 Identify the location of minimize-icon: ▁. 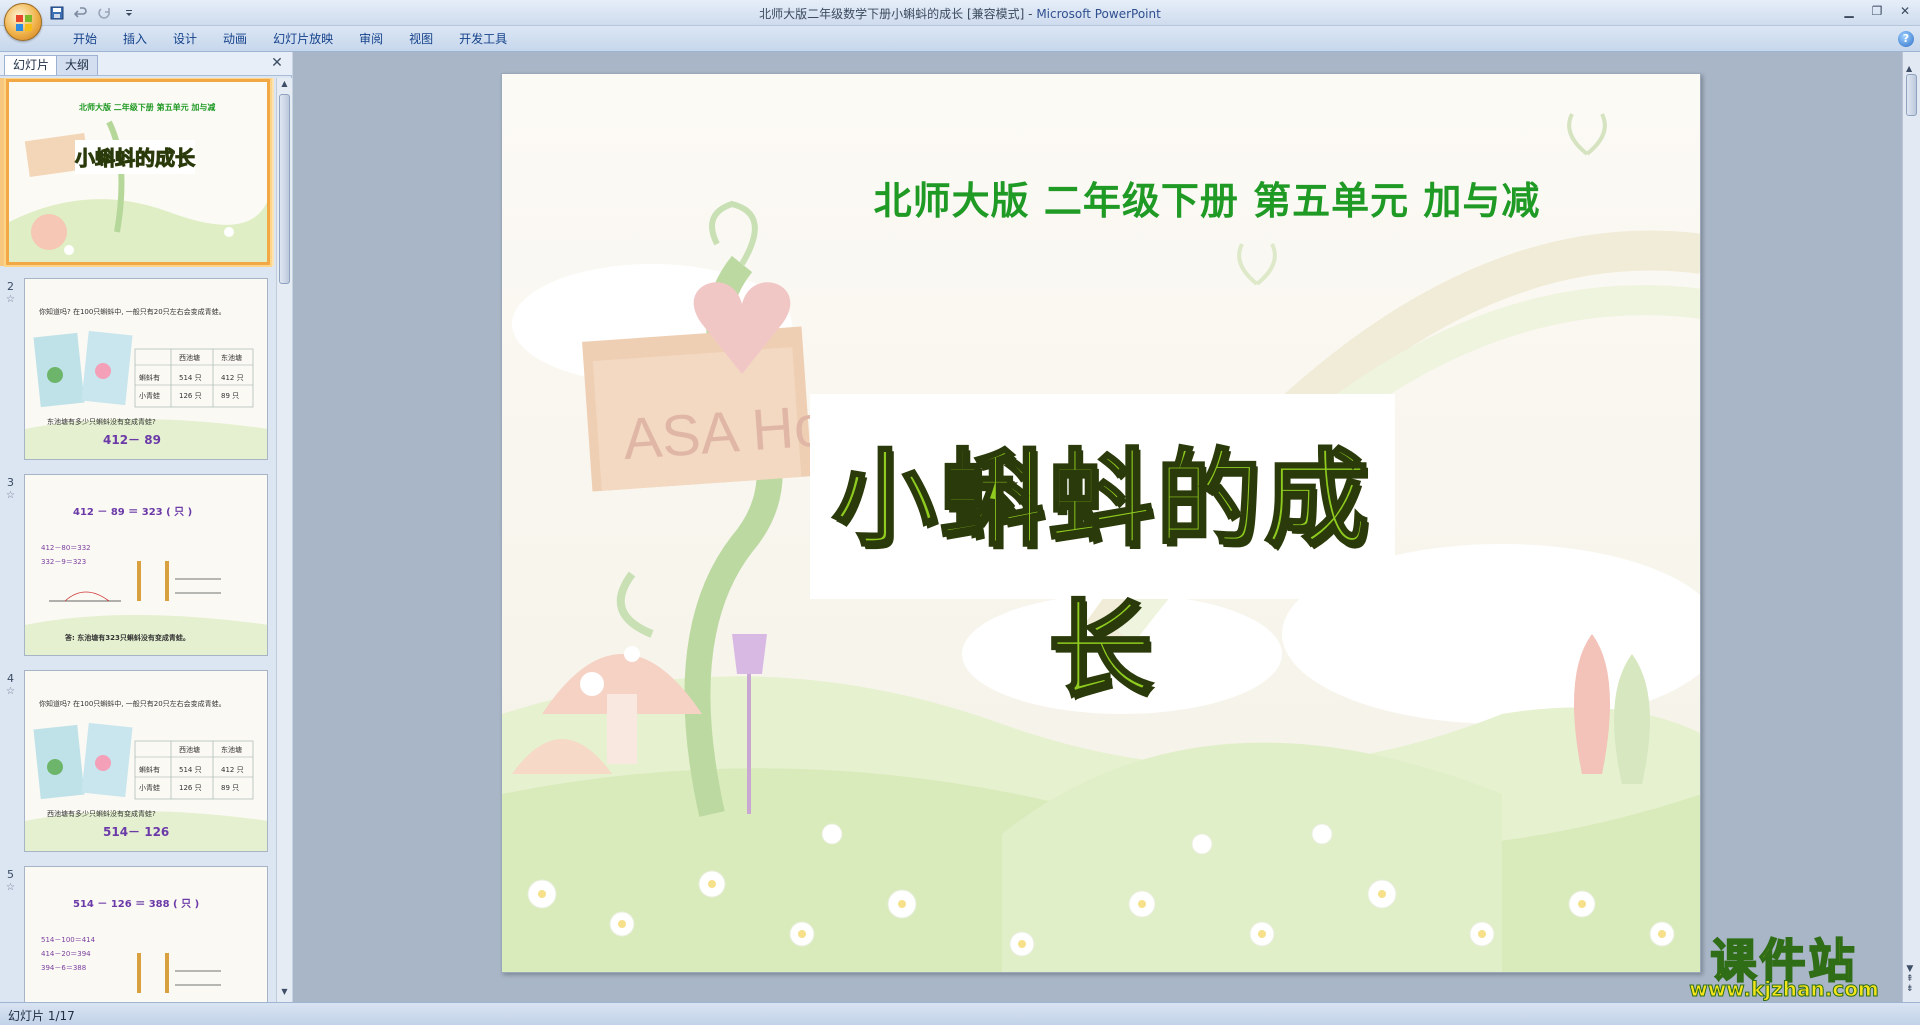
(1849, 11).